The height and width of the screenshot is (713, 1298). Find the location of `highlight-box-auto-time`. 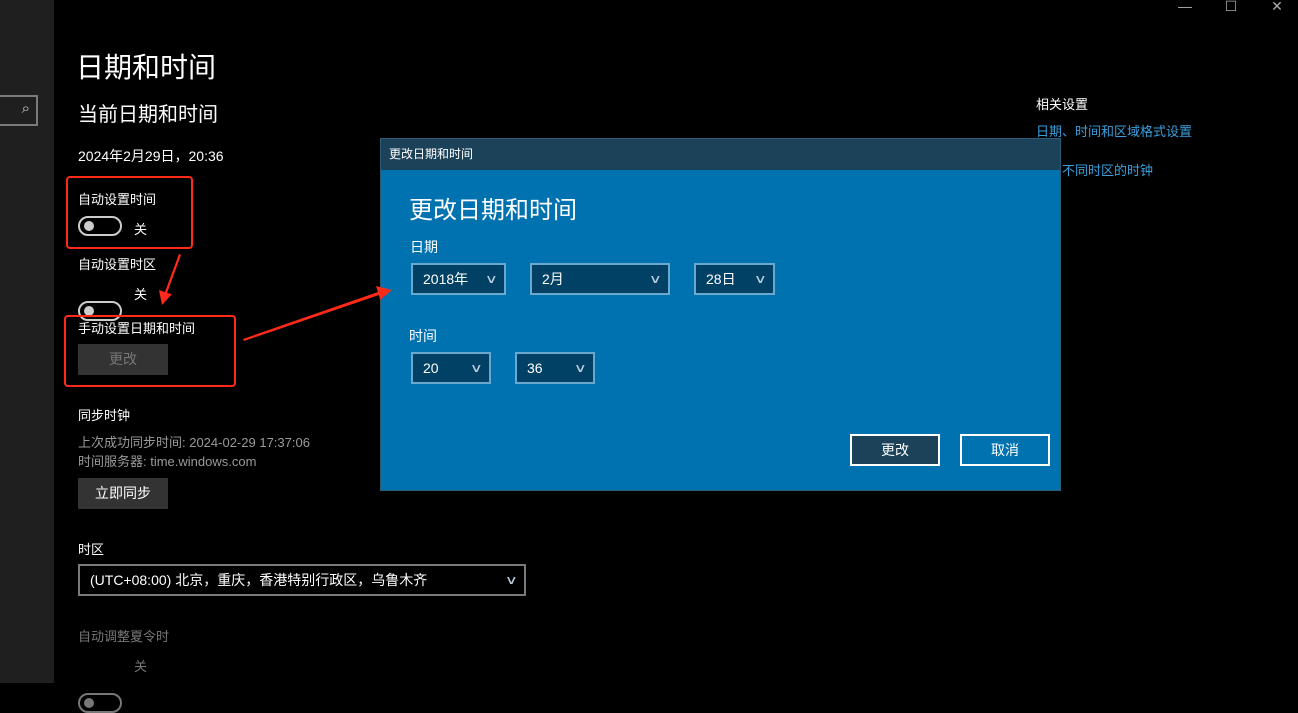

highlight-box-auto-time is located at coordinates (129, 212).